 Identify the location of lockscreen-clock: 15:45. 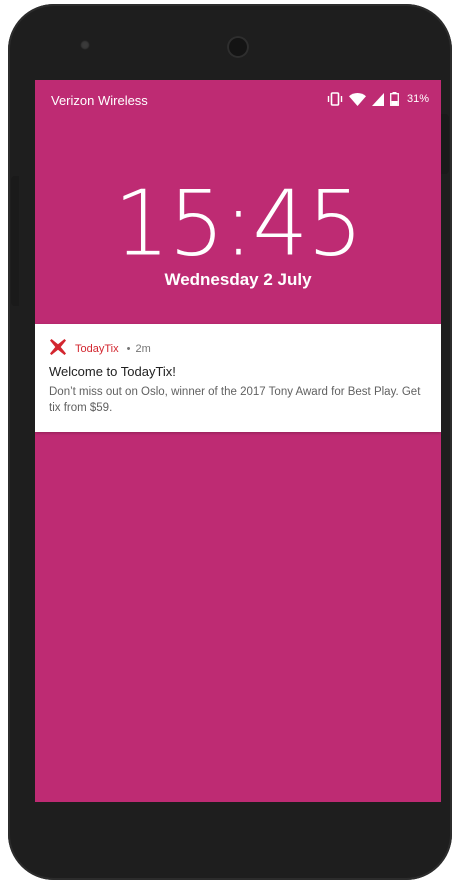
(238, 223).